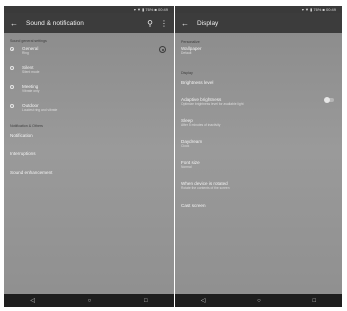 This screenshot has width=347, height=311. I want to click on section-header-sound: Sound general settings, so click(28, 41).